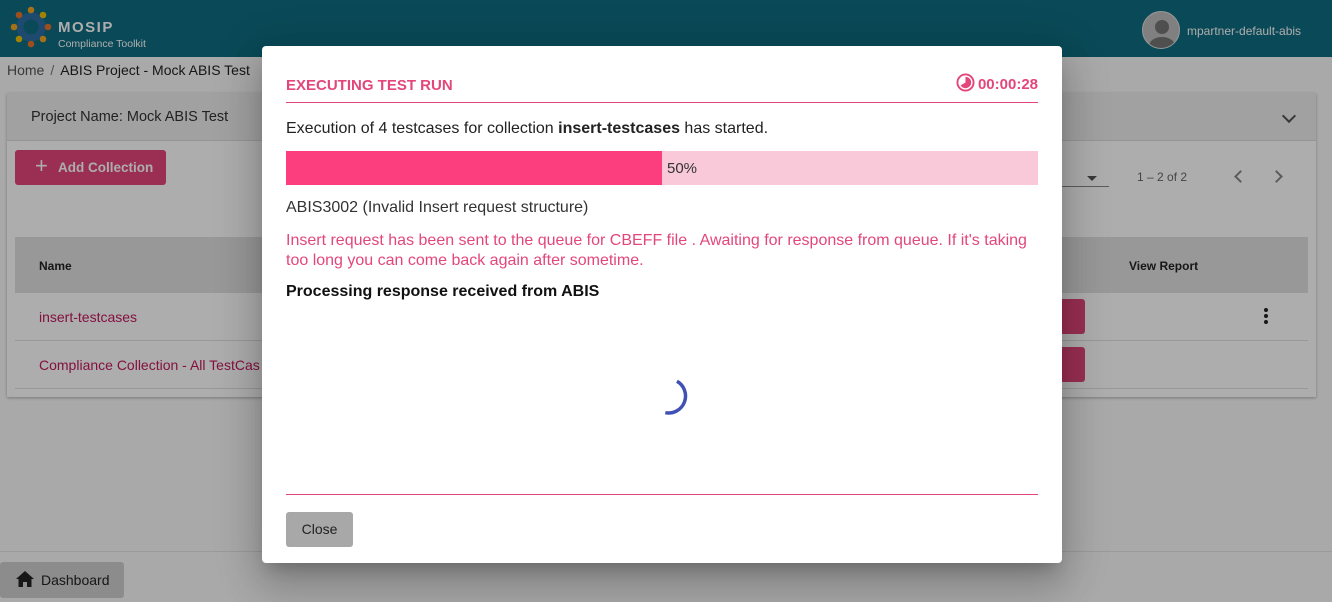 The height and width of the screenshot is (602, 1332). Describe the element at coordinates (682, 168) in the screenshot. I see `progress-label: 50%` at that location.